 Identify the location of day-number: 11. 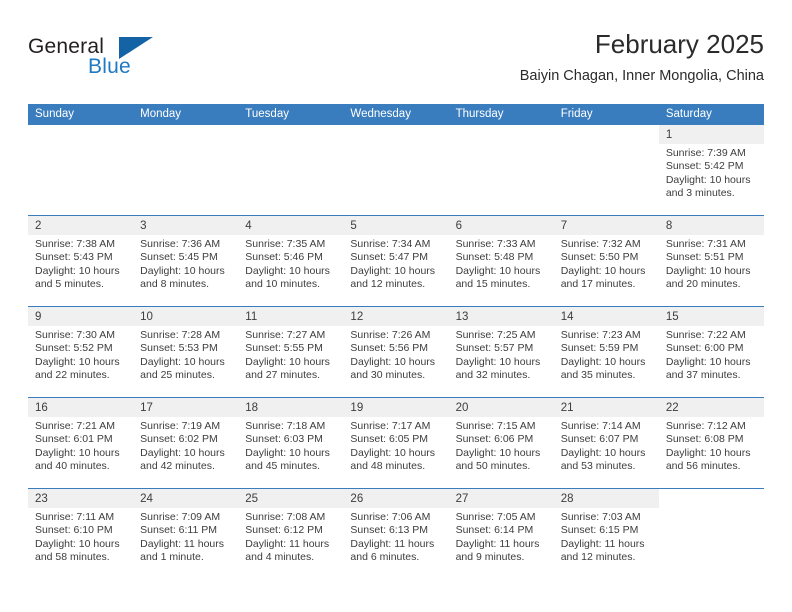
(291, 316).